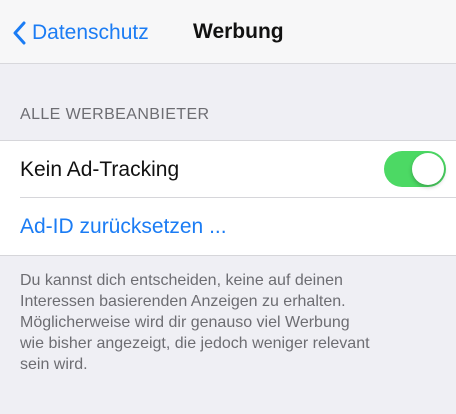 This screenshot has height=414, width=456. Describe the element at coordinates (115, 114) in the screenshot. I see `section-header: ALLE WERBEANBIETER` at that location.